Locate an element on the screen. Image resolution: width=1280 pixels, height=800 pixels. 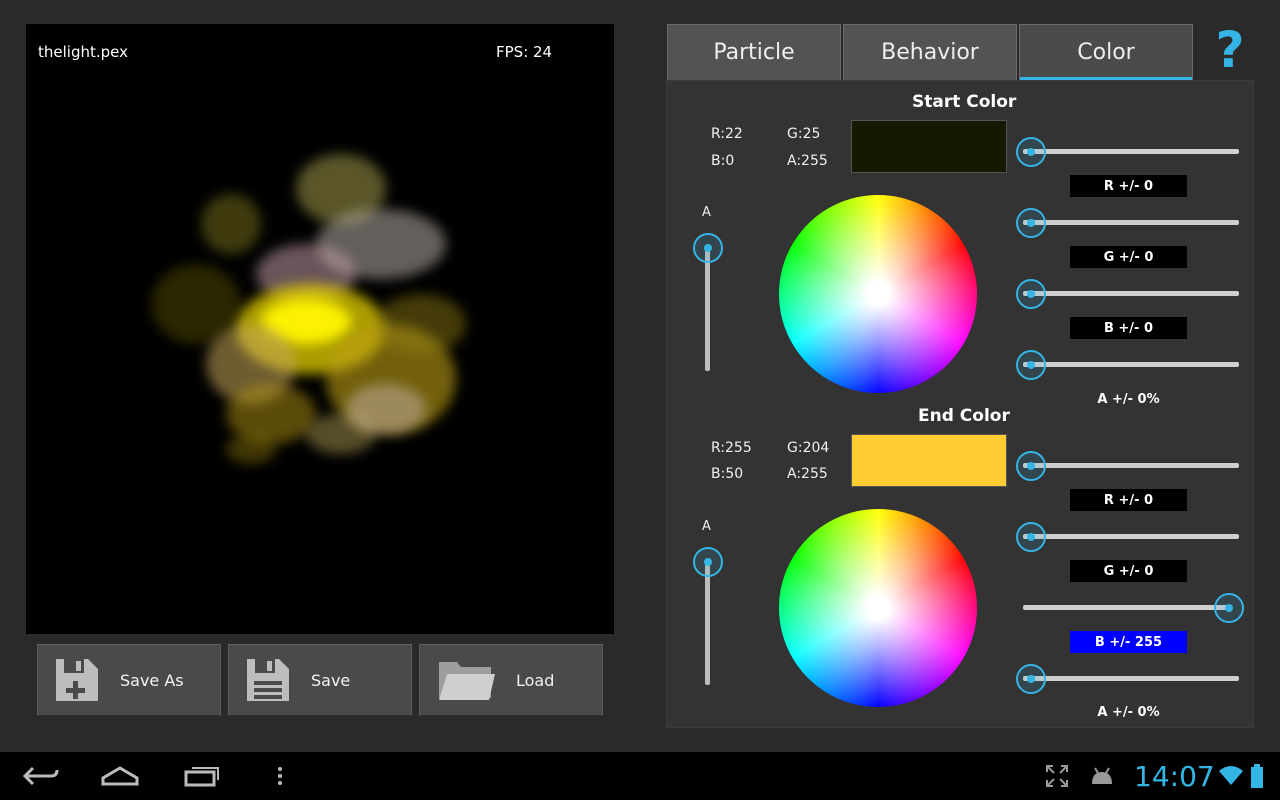
save-button: Save is located at coordinates (320, 680).